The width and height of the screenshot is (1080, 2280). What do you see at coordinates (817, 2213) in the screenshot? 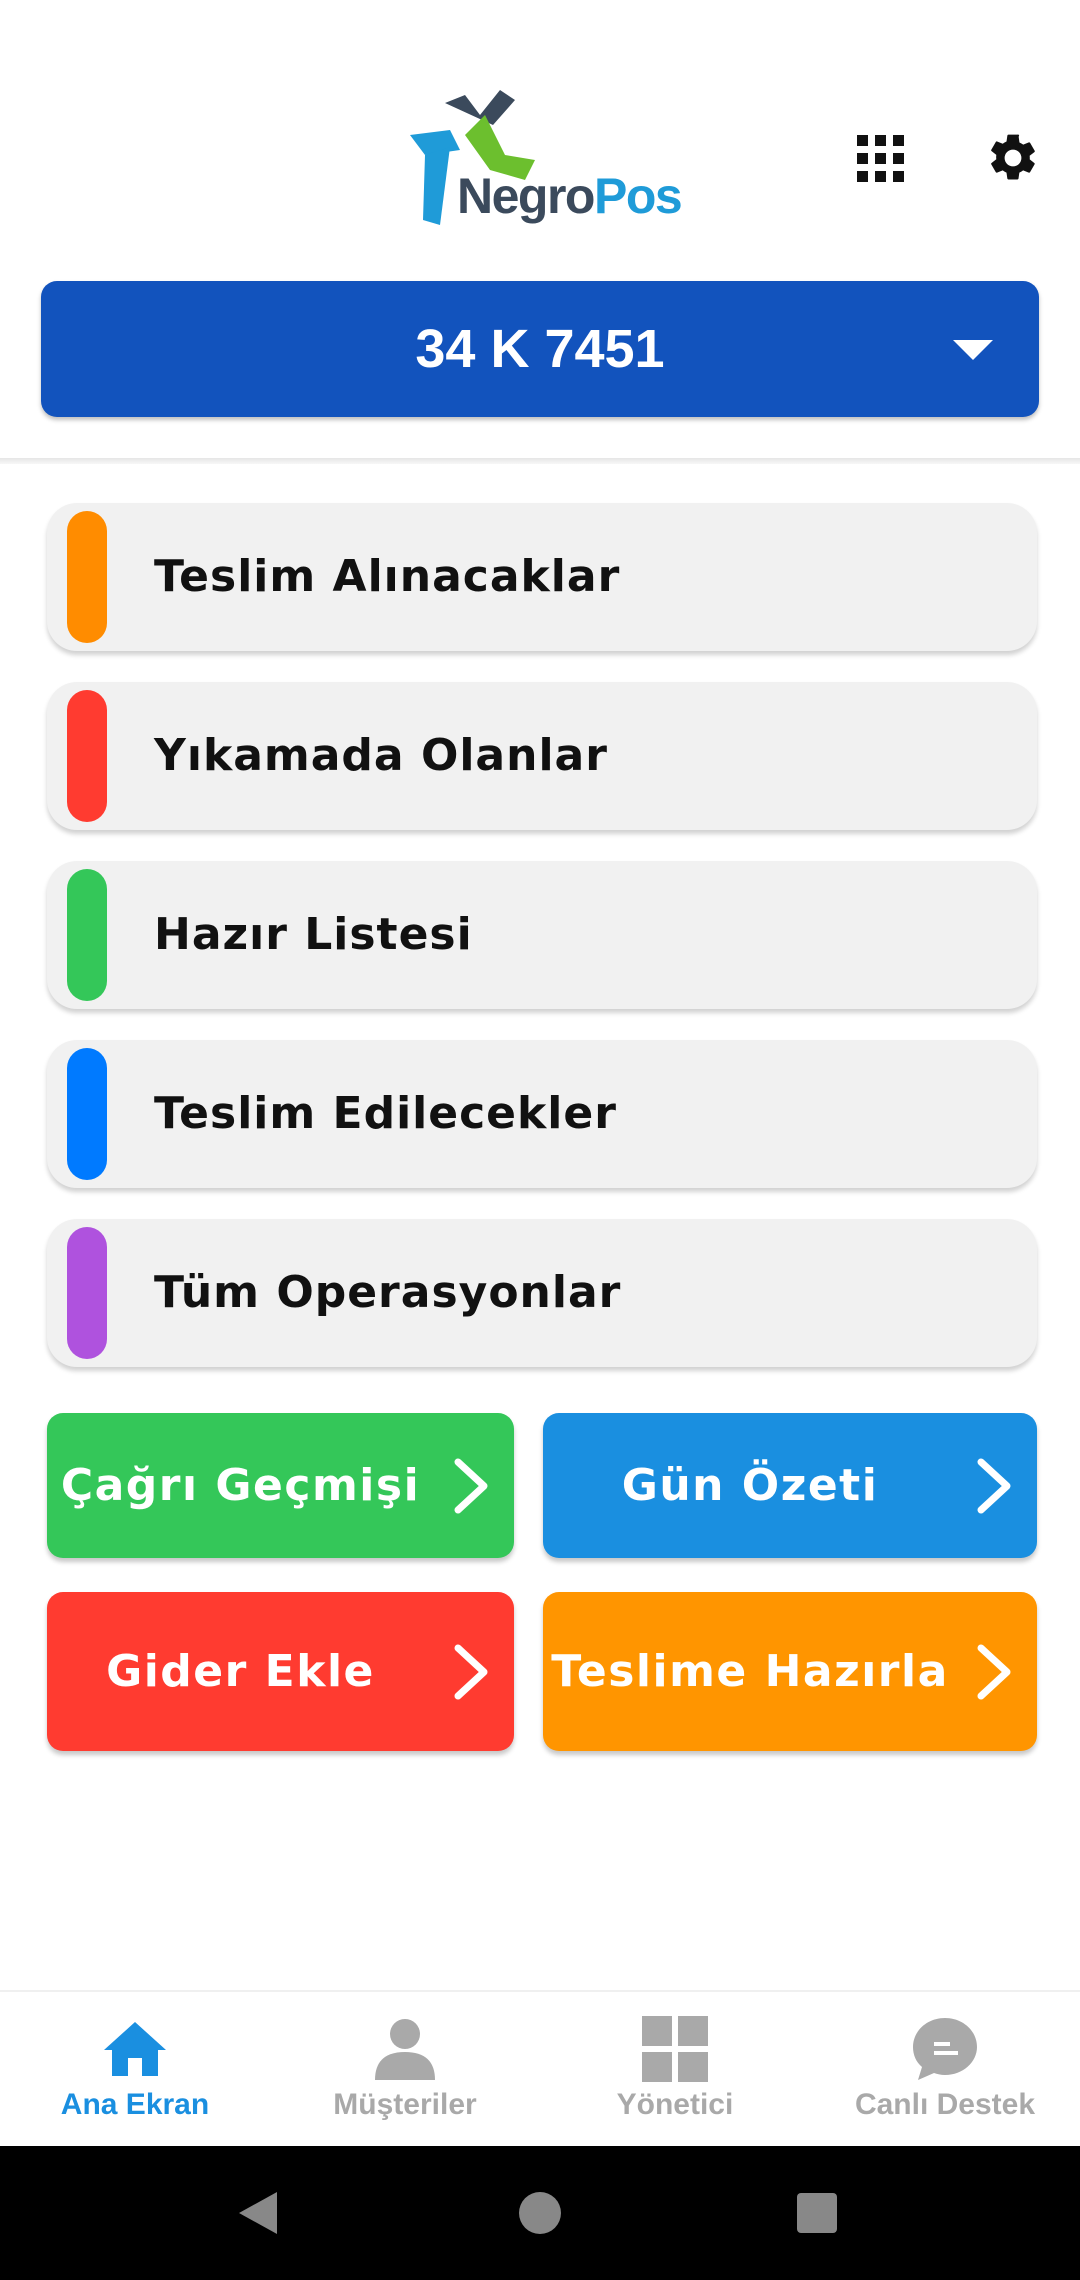
I see `recents-icon` at bounding box center [817, 2213].